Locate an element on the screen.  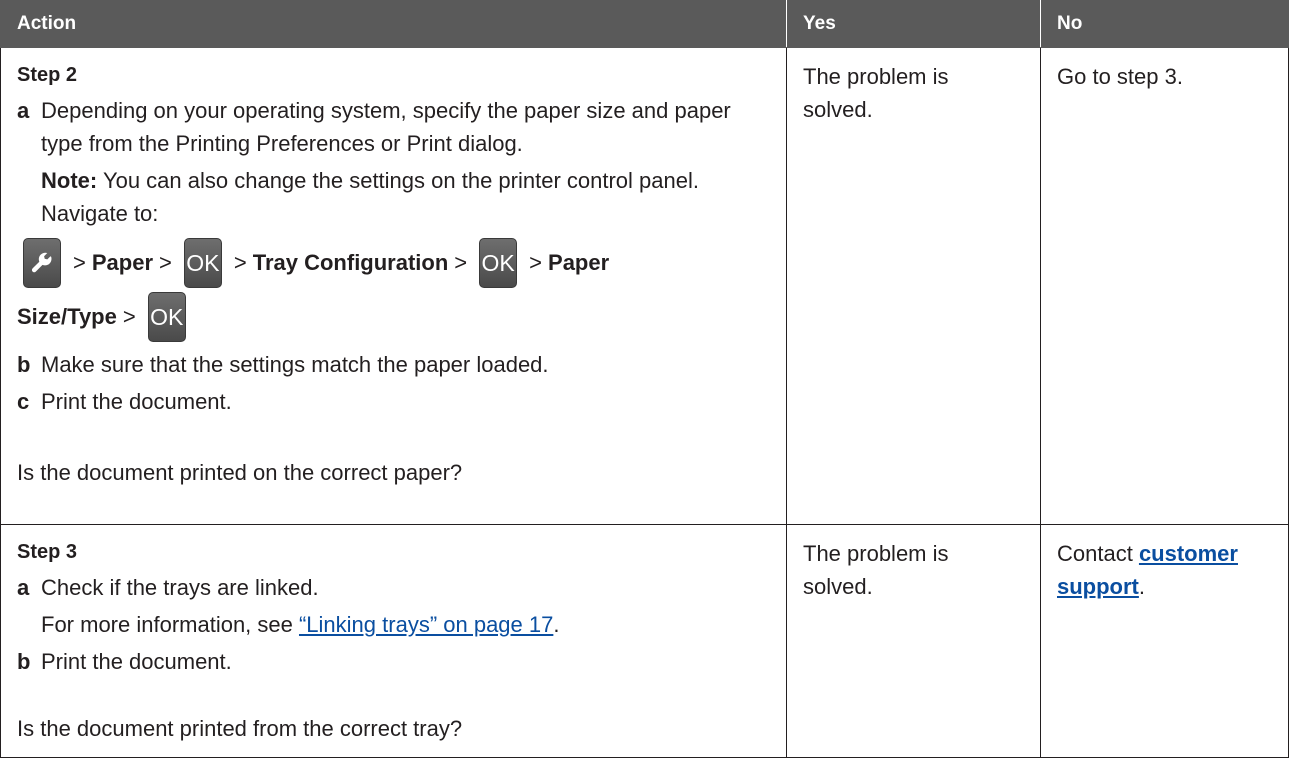
header-yes: Yes is located at coordinates (913, 24).